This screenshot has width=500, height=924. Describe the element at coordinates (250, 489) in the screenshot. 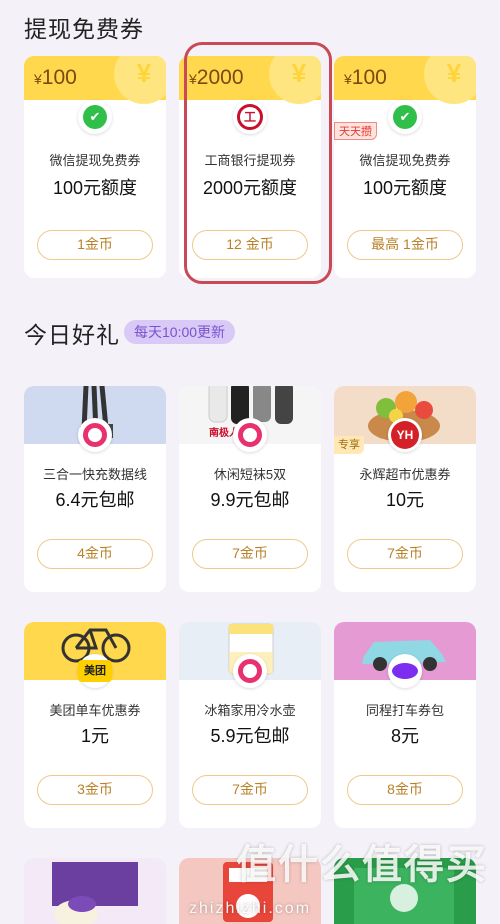

I see `gift-card-socks: 南极人 休闲短袜5双 9.9元包邮 7金币` at that location.